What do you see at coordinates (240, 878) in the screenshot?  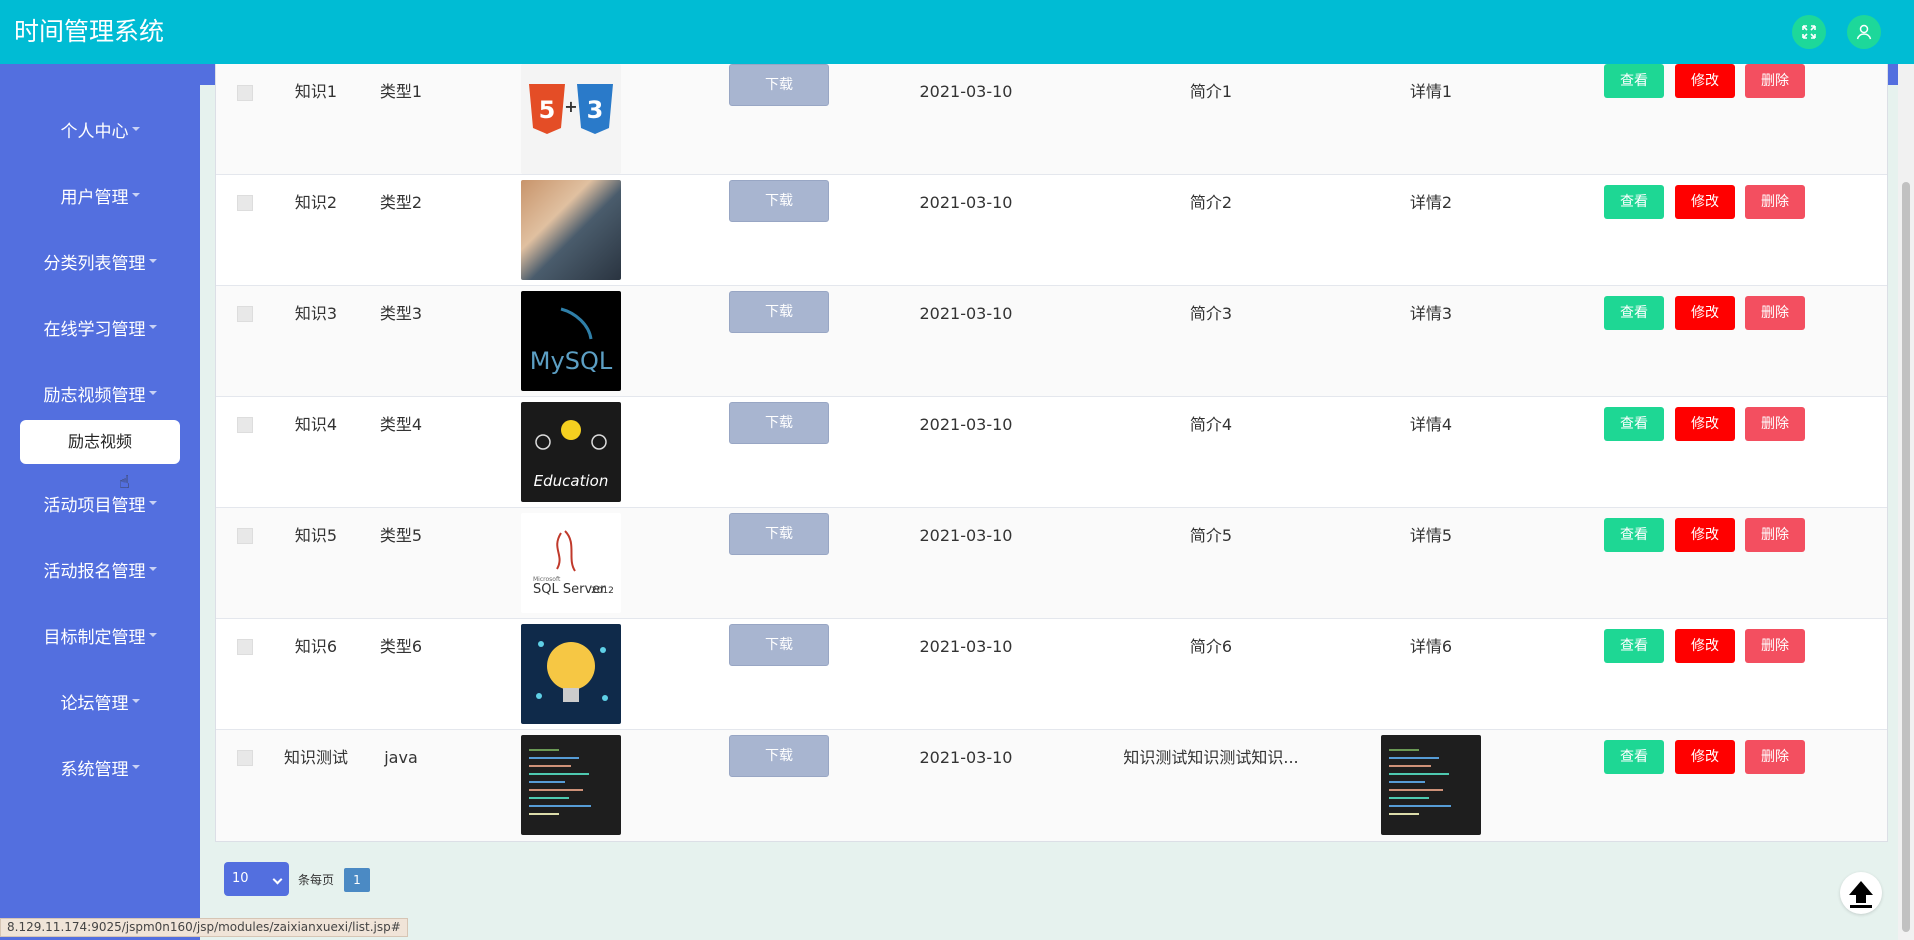 I see `page-size-value: 10` at bounding box center [240, 878].